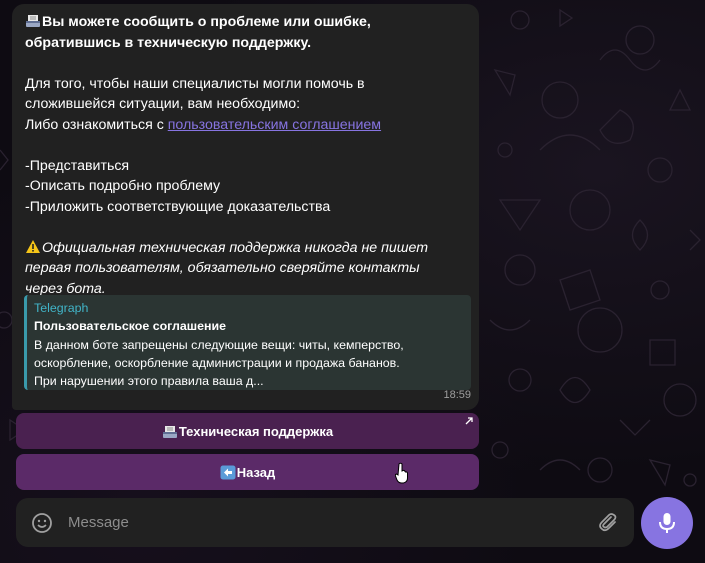 The image size is (705, 563). What do you see at coordinates (457, 394) in the screenshot?
I see `message-time: 18:59` at bounding box center [457, 394].